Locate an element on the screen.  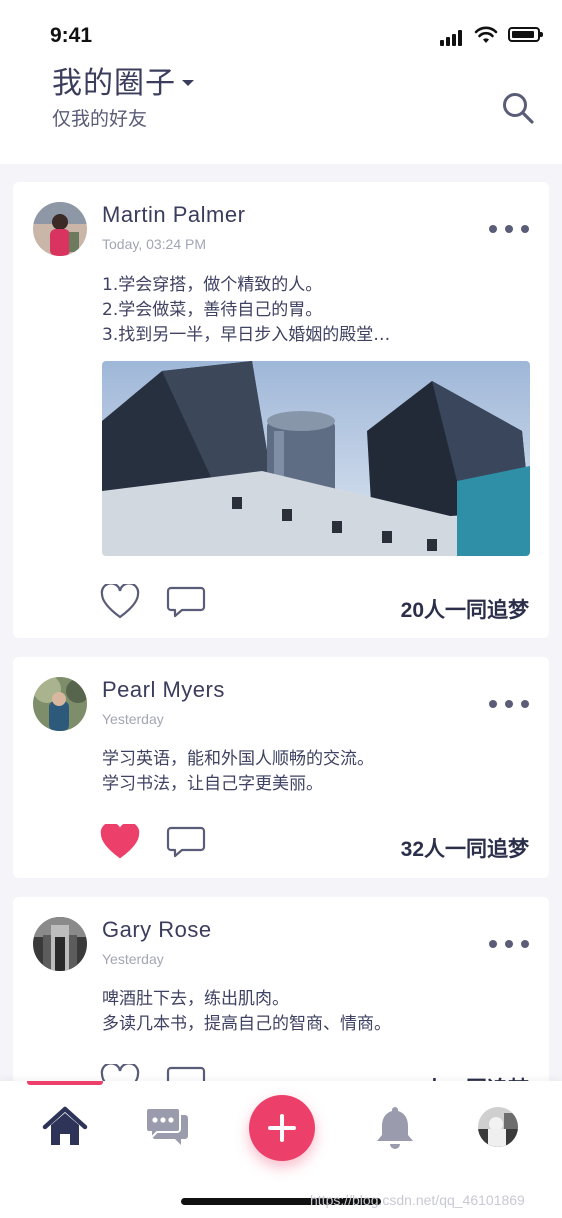
add-post-button is located at coordinates (282, 1128).